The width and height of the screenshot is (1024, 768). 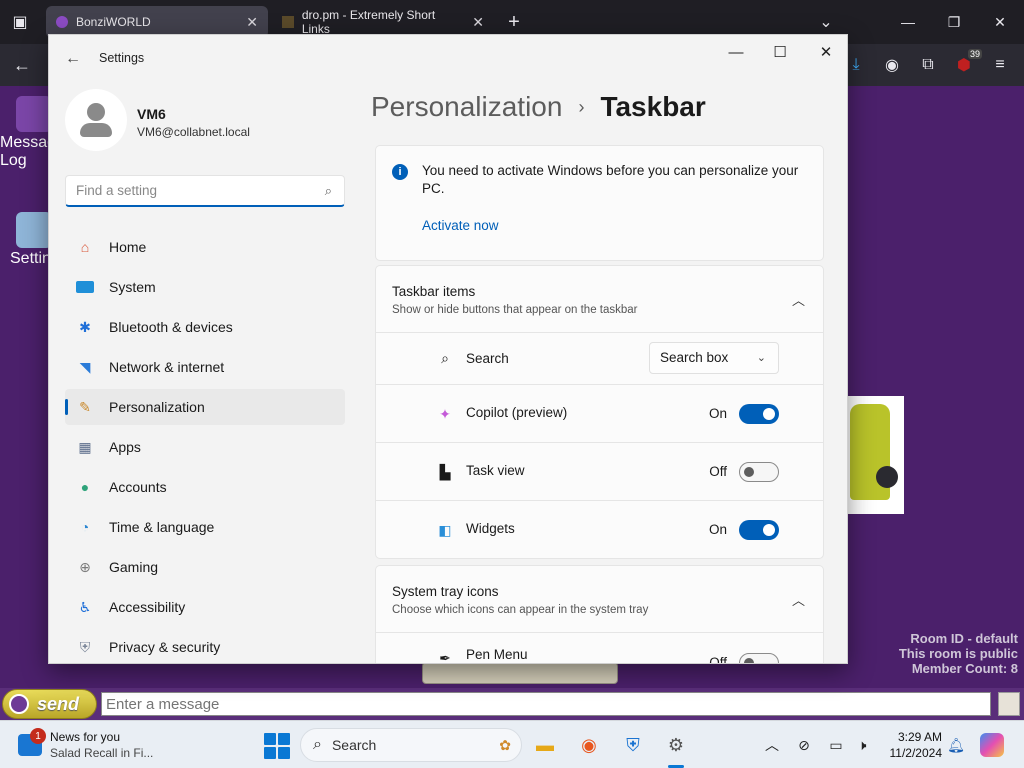 What do you see at coordinates (761, 358) in the screenshot?
I see `chevron-down-icon: ⌄` at bounding box center [761, 358].